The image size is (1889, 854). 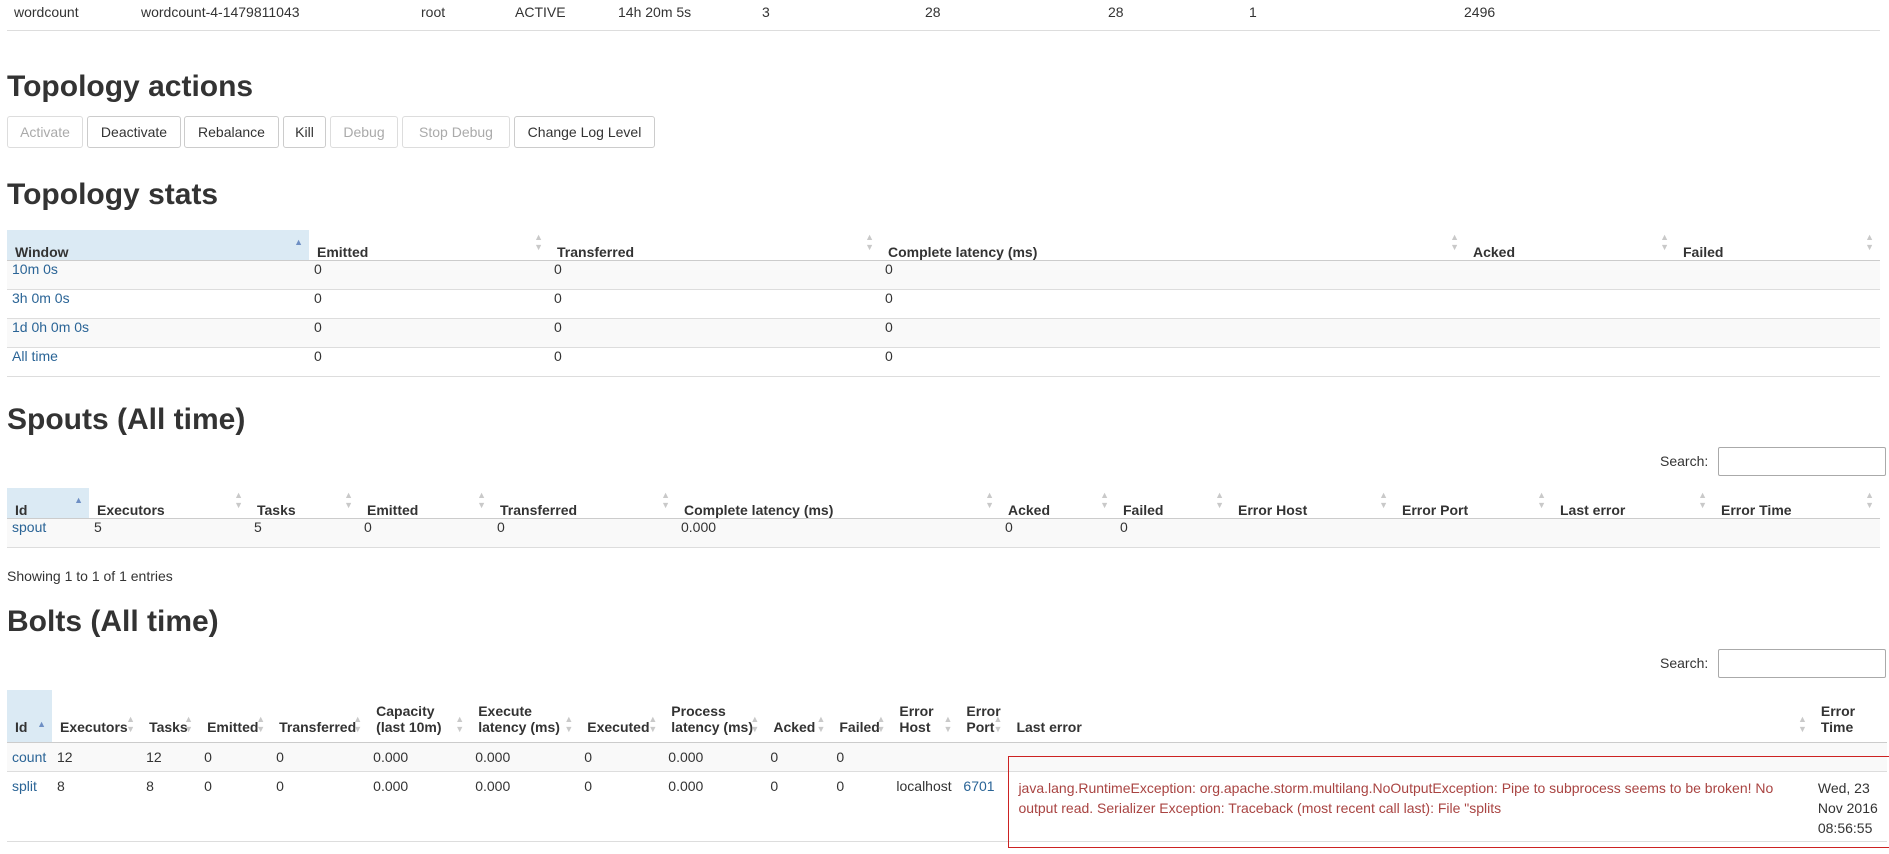 What do you see at coordinates (621, 716) in the screenshot?
I see `bolts-header-executed: Executed ▲ ▼` at bounding box center [621, 716].